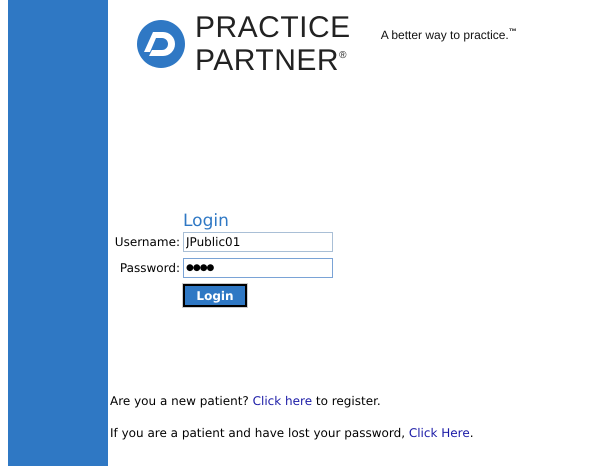 This screenshot has height=466, width=590. What do you see at coordinates (258, 268) in the screenshot?
I see `password-field: ●●●●` at bounding box center [258, 268].